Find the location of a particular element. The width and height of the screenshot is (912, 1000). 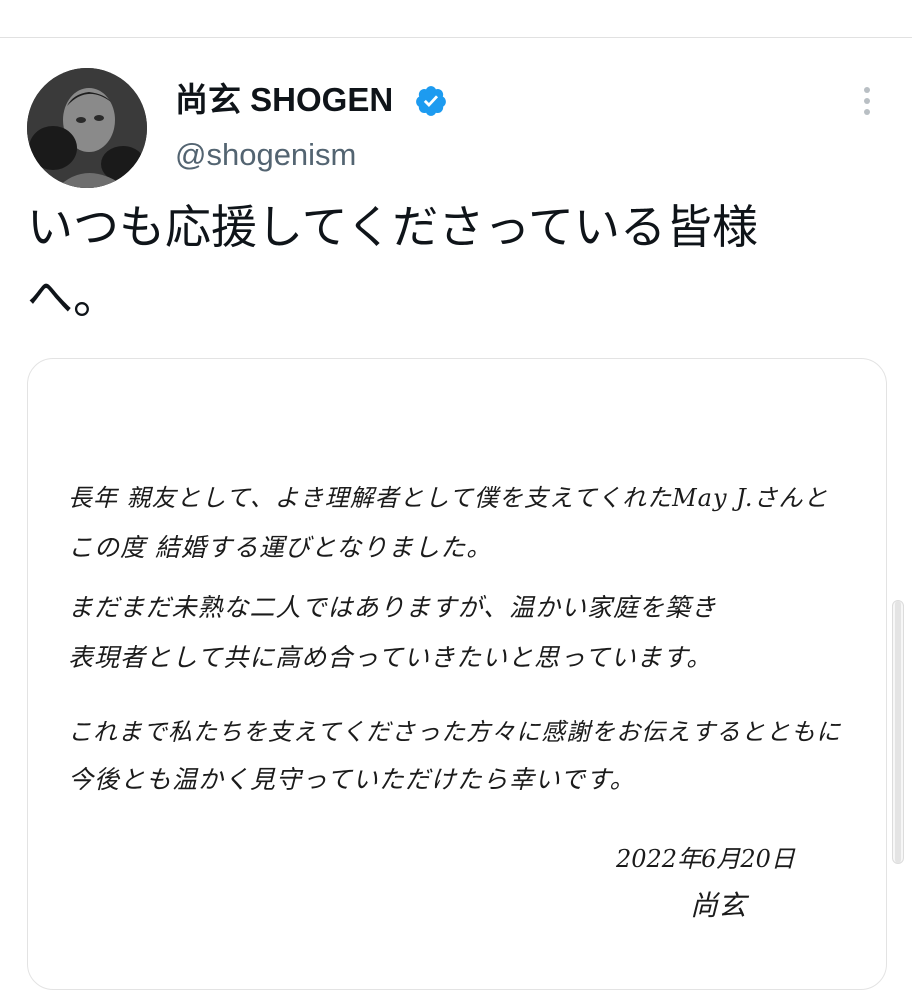

avatar is located at coordinates (87, 128).